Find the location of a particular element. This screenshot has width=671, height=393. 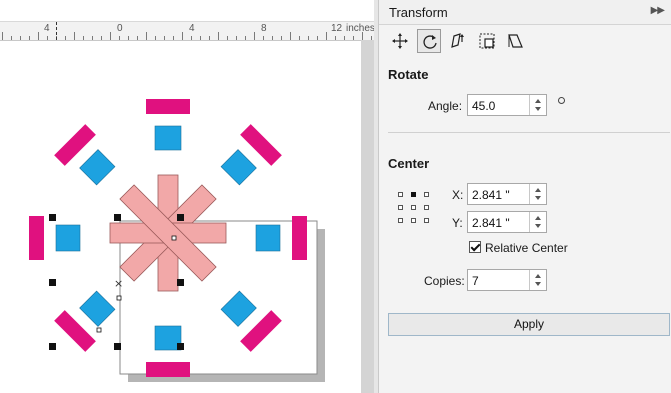

center-y-spinbox: 2.841 " is located at coordinates (507, 222).